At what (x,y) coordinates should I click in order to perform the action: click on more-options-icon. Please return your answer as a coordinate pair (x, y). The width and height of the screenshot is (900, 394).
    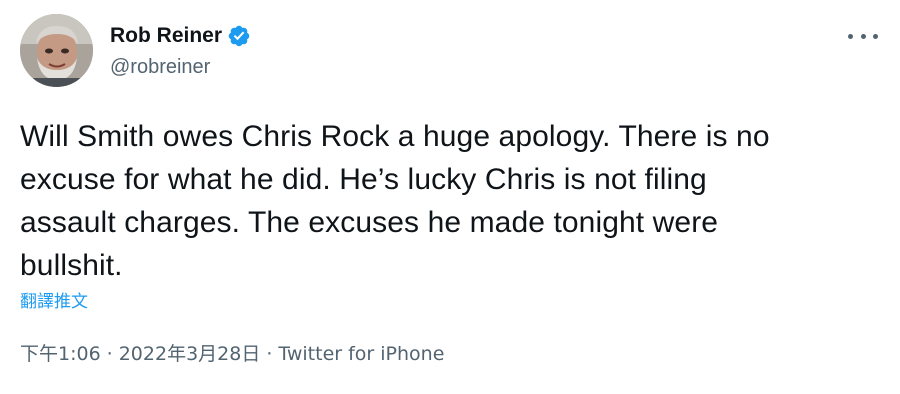
    Looking at the image, I should click on (863, 36).